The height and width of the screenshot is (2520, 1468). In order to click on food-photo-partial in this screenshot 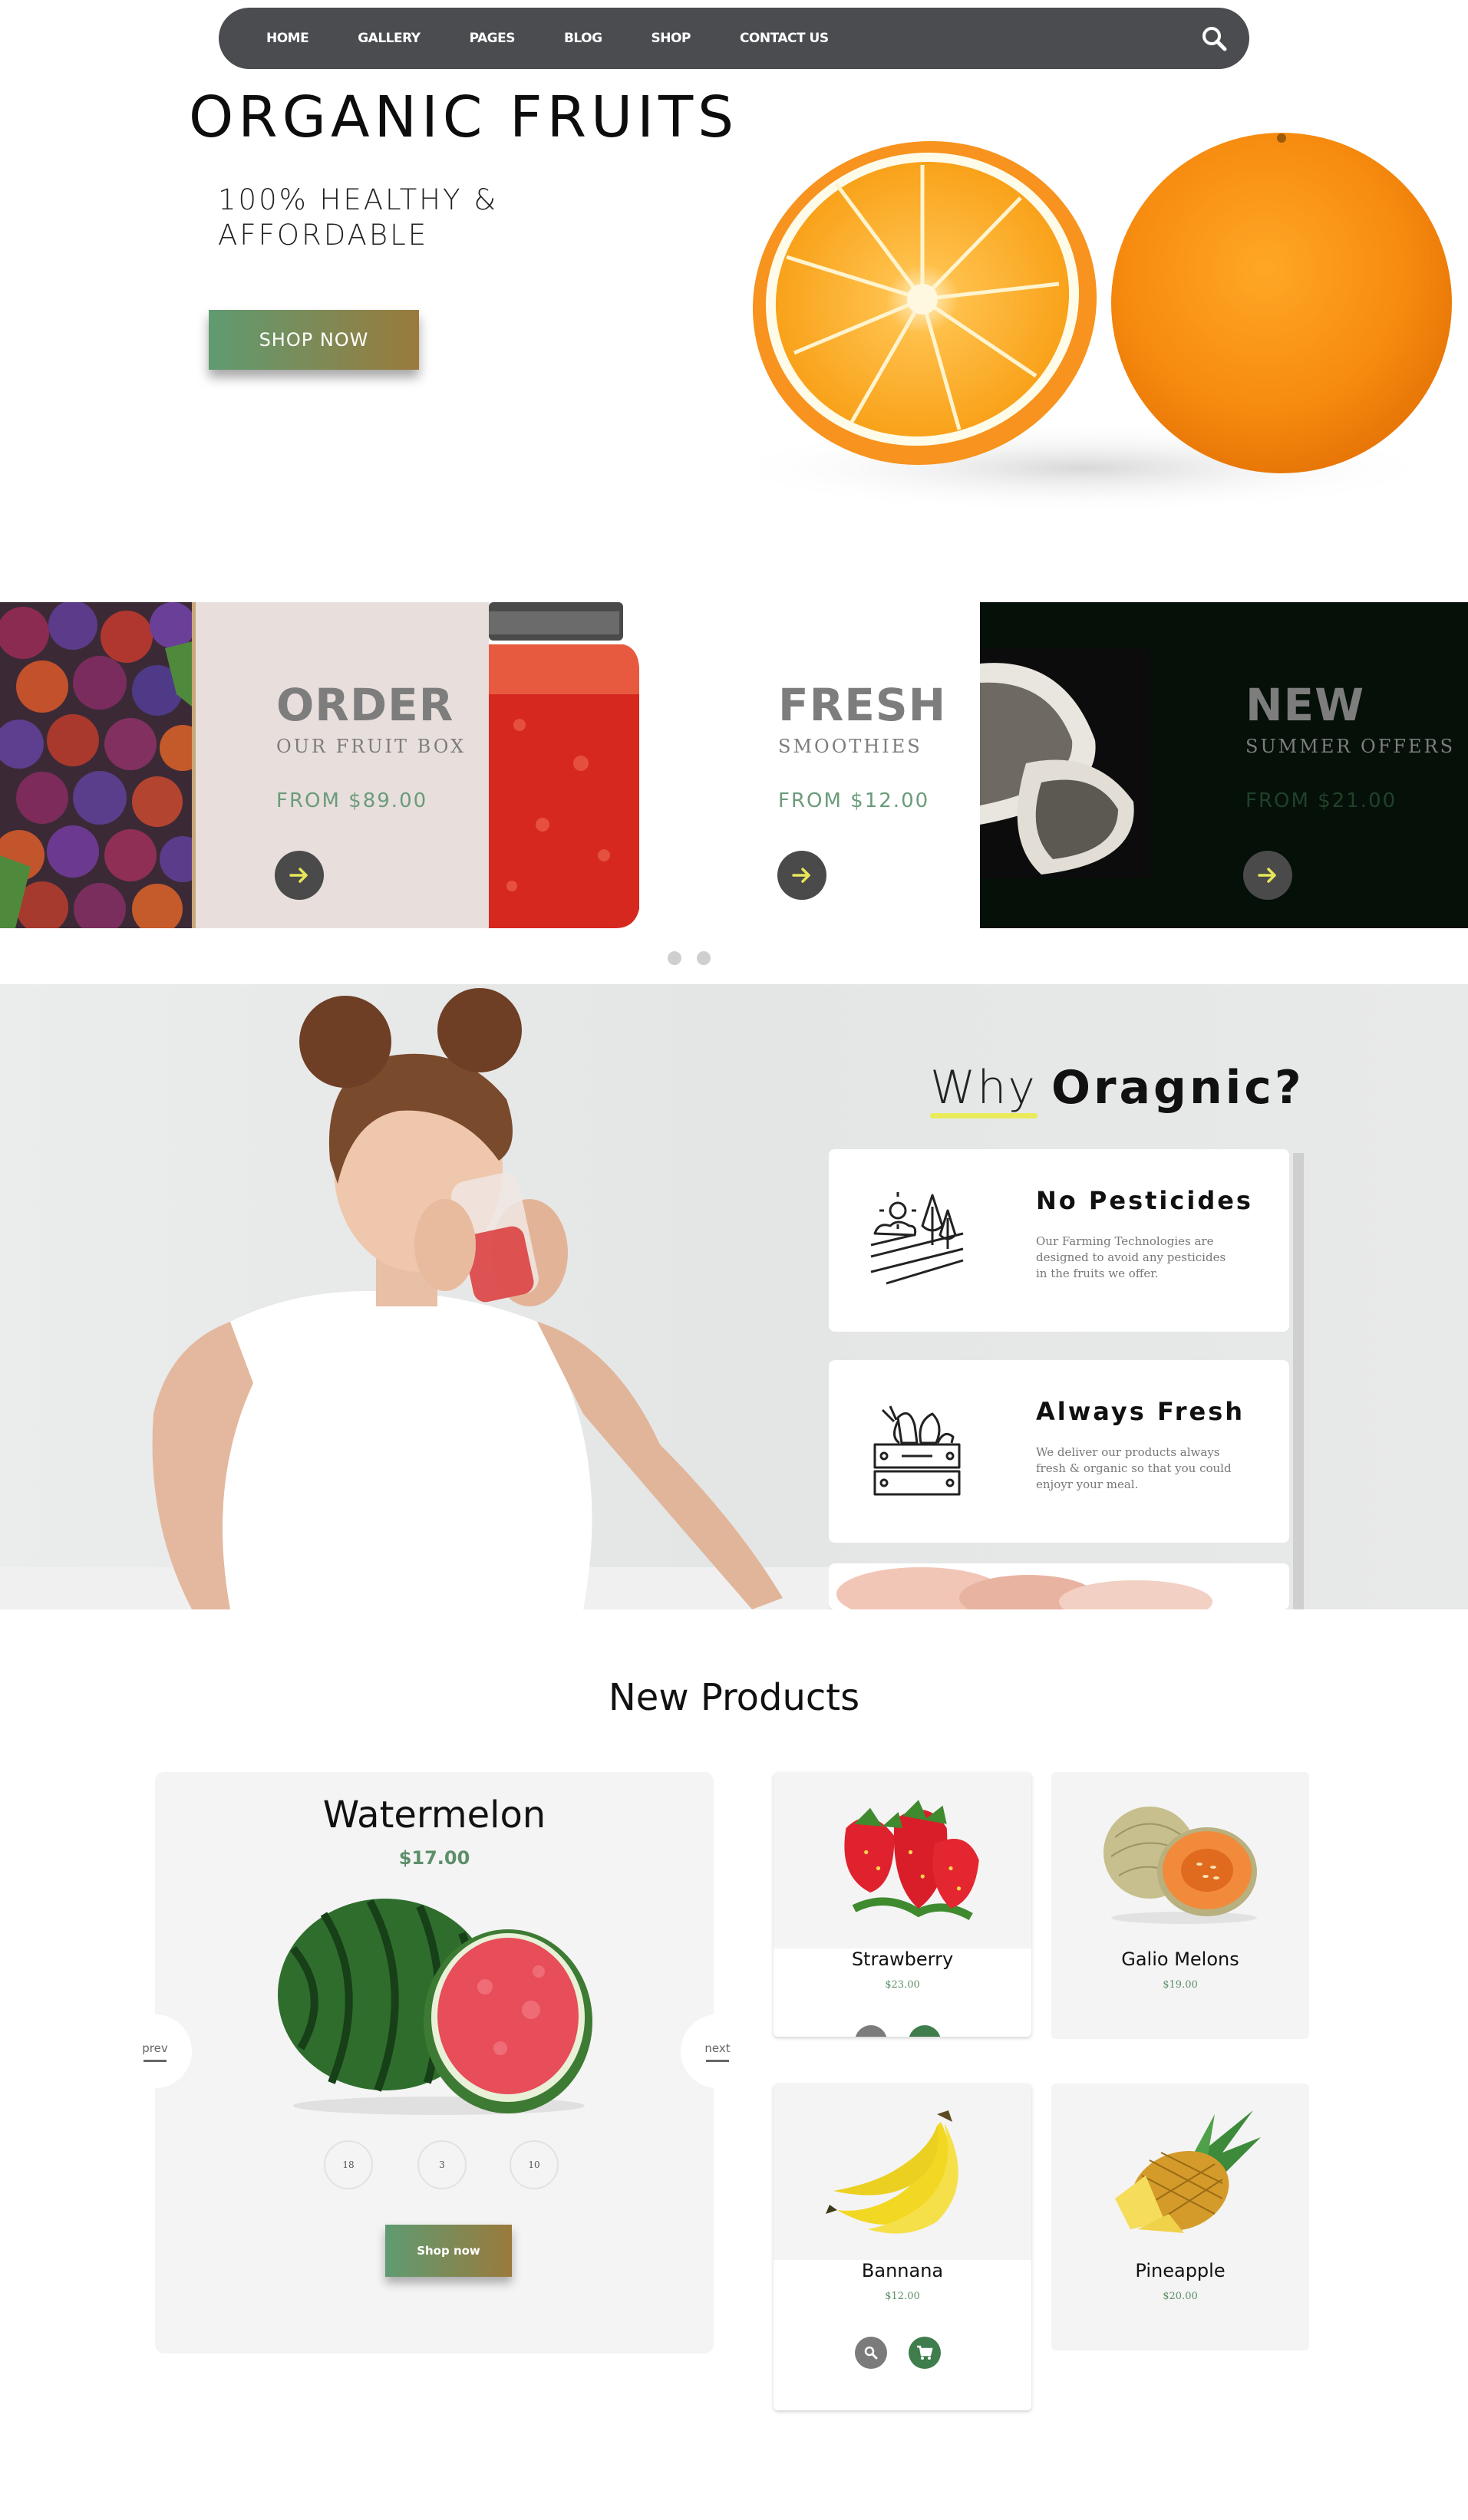, I will do `click(1024, 1588)`.